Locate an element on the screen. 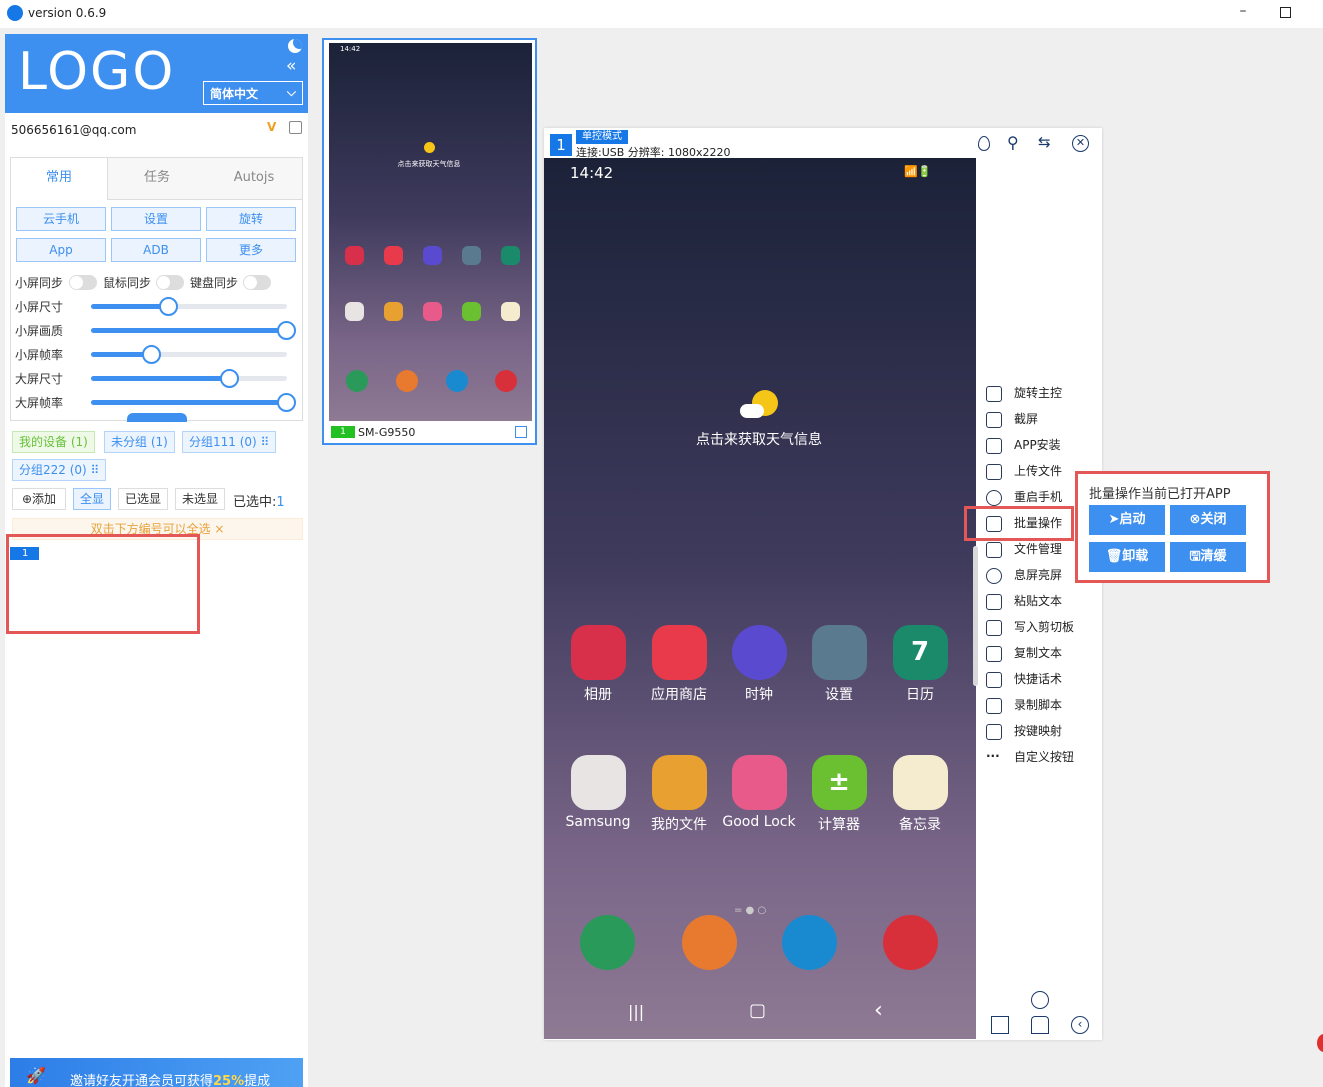 Image resolution: width=1323 pixels, height=1087 pixels. app-samsung: Samsung is located at coordinates (598, 792).